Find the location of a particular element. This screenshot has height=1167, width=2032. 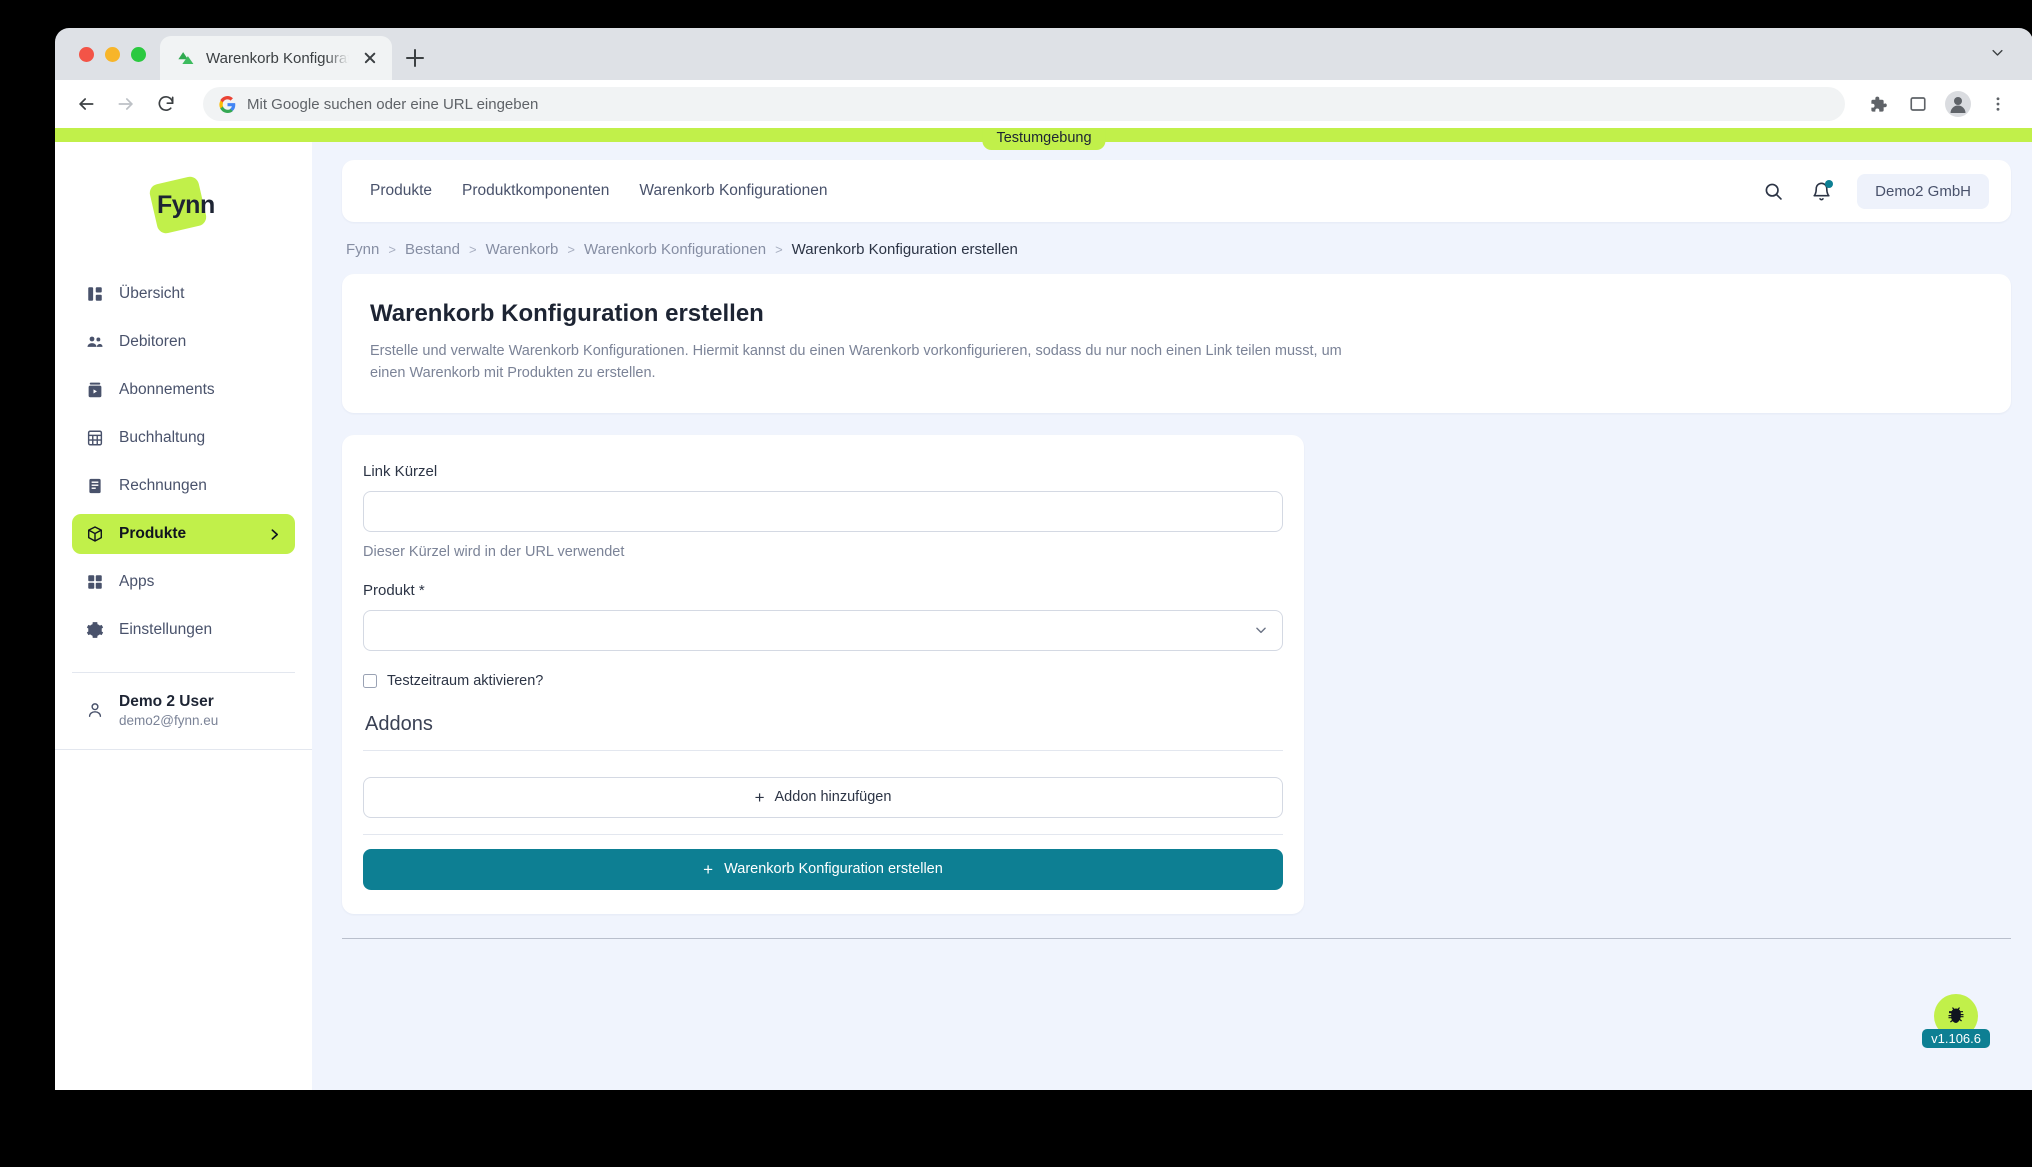

search-icon is located at coordinates (1773, 191).